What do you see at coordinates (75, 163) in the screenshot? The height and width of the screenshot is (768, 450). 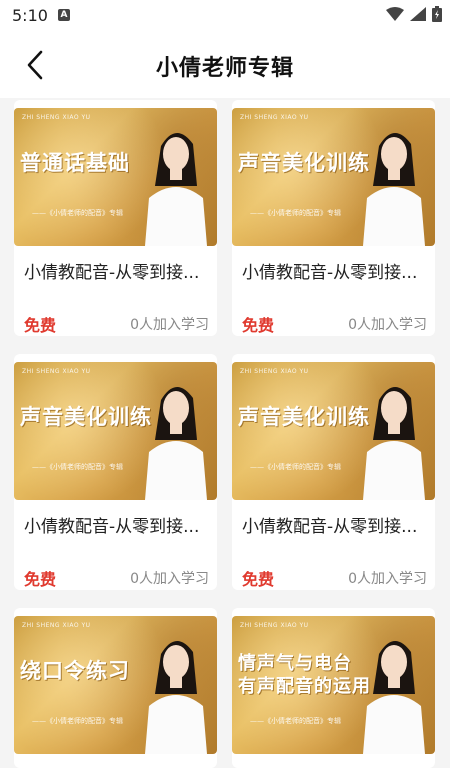 I see `thumb-headline: 普通话基础` at bounding box center [75, 163].